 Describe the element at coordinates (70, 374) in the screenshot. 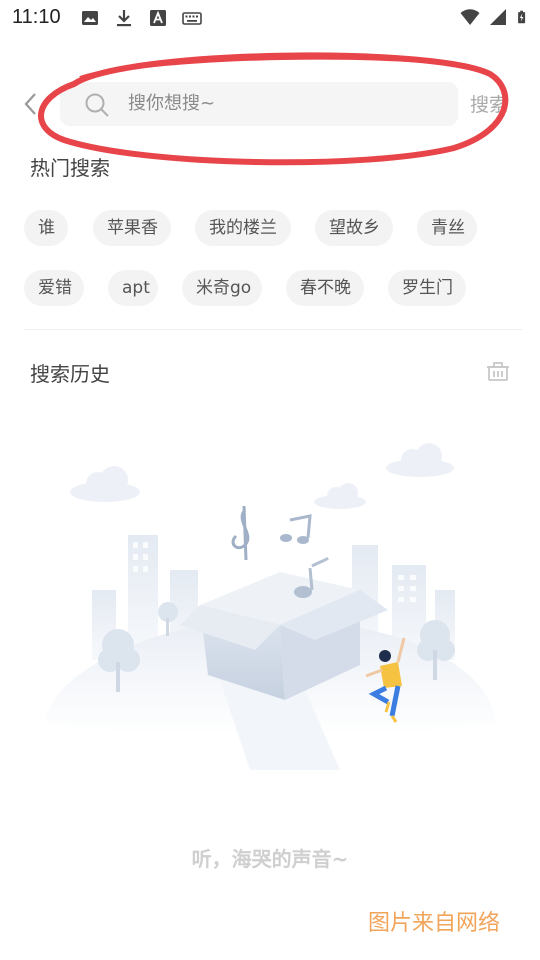

I see `search-history-title: 搜索历史` at that location.